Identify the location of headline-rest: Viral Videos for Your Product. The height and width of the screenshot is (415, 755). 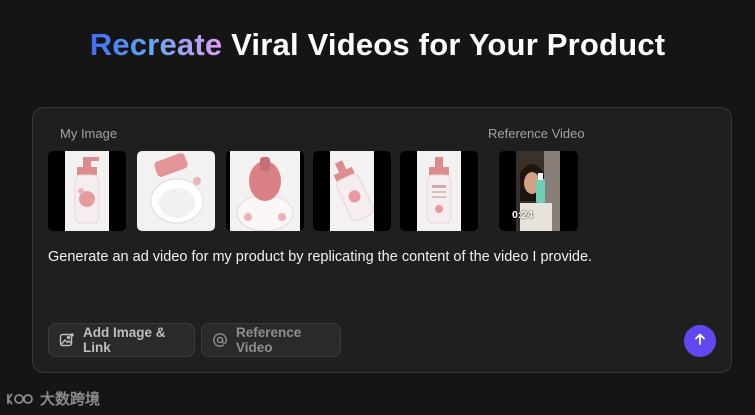
(444, 44).